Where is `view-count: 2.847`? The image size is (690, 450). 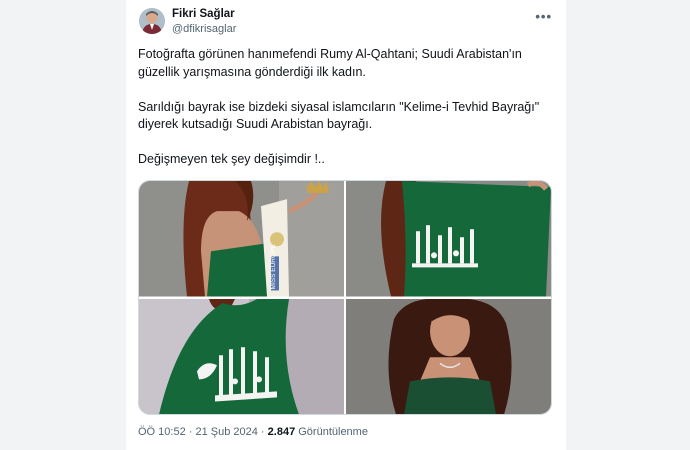 view-count: 2.847 is located at coordinates (281, 432).